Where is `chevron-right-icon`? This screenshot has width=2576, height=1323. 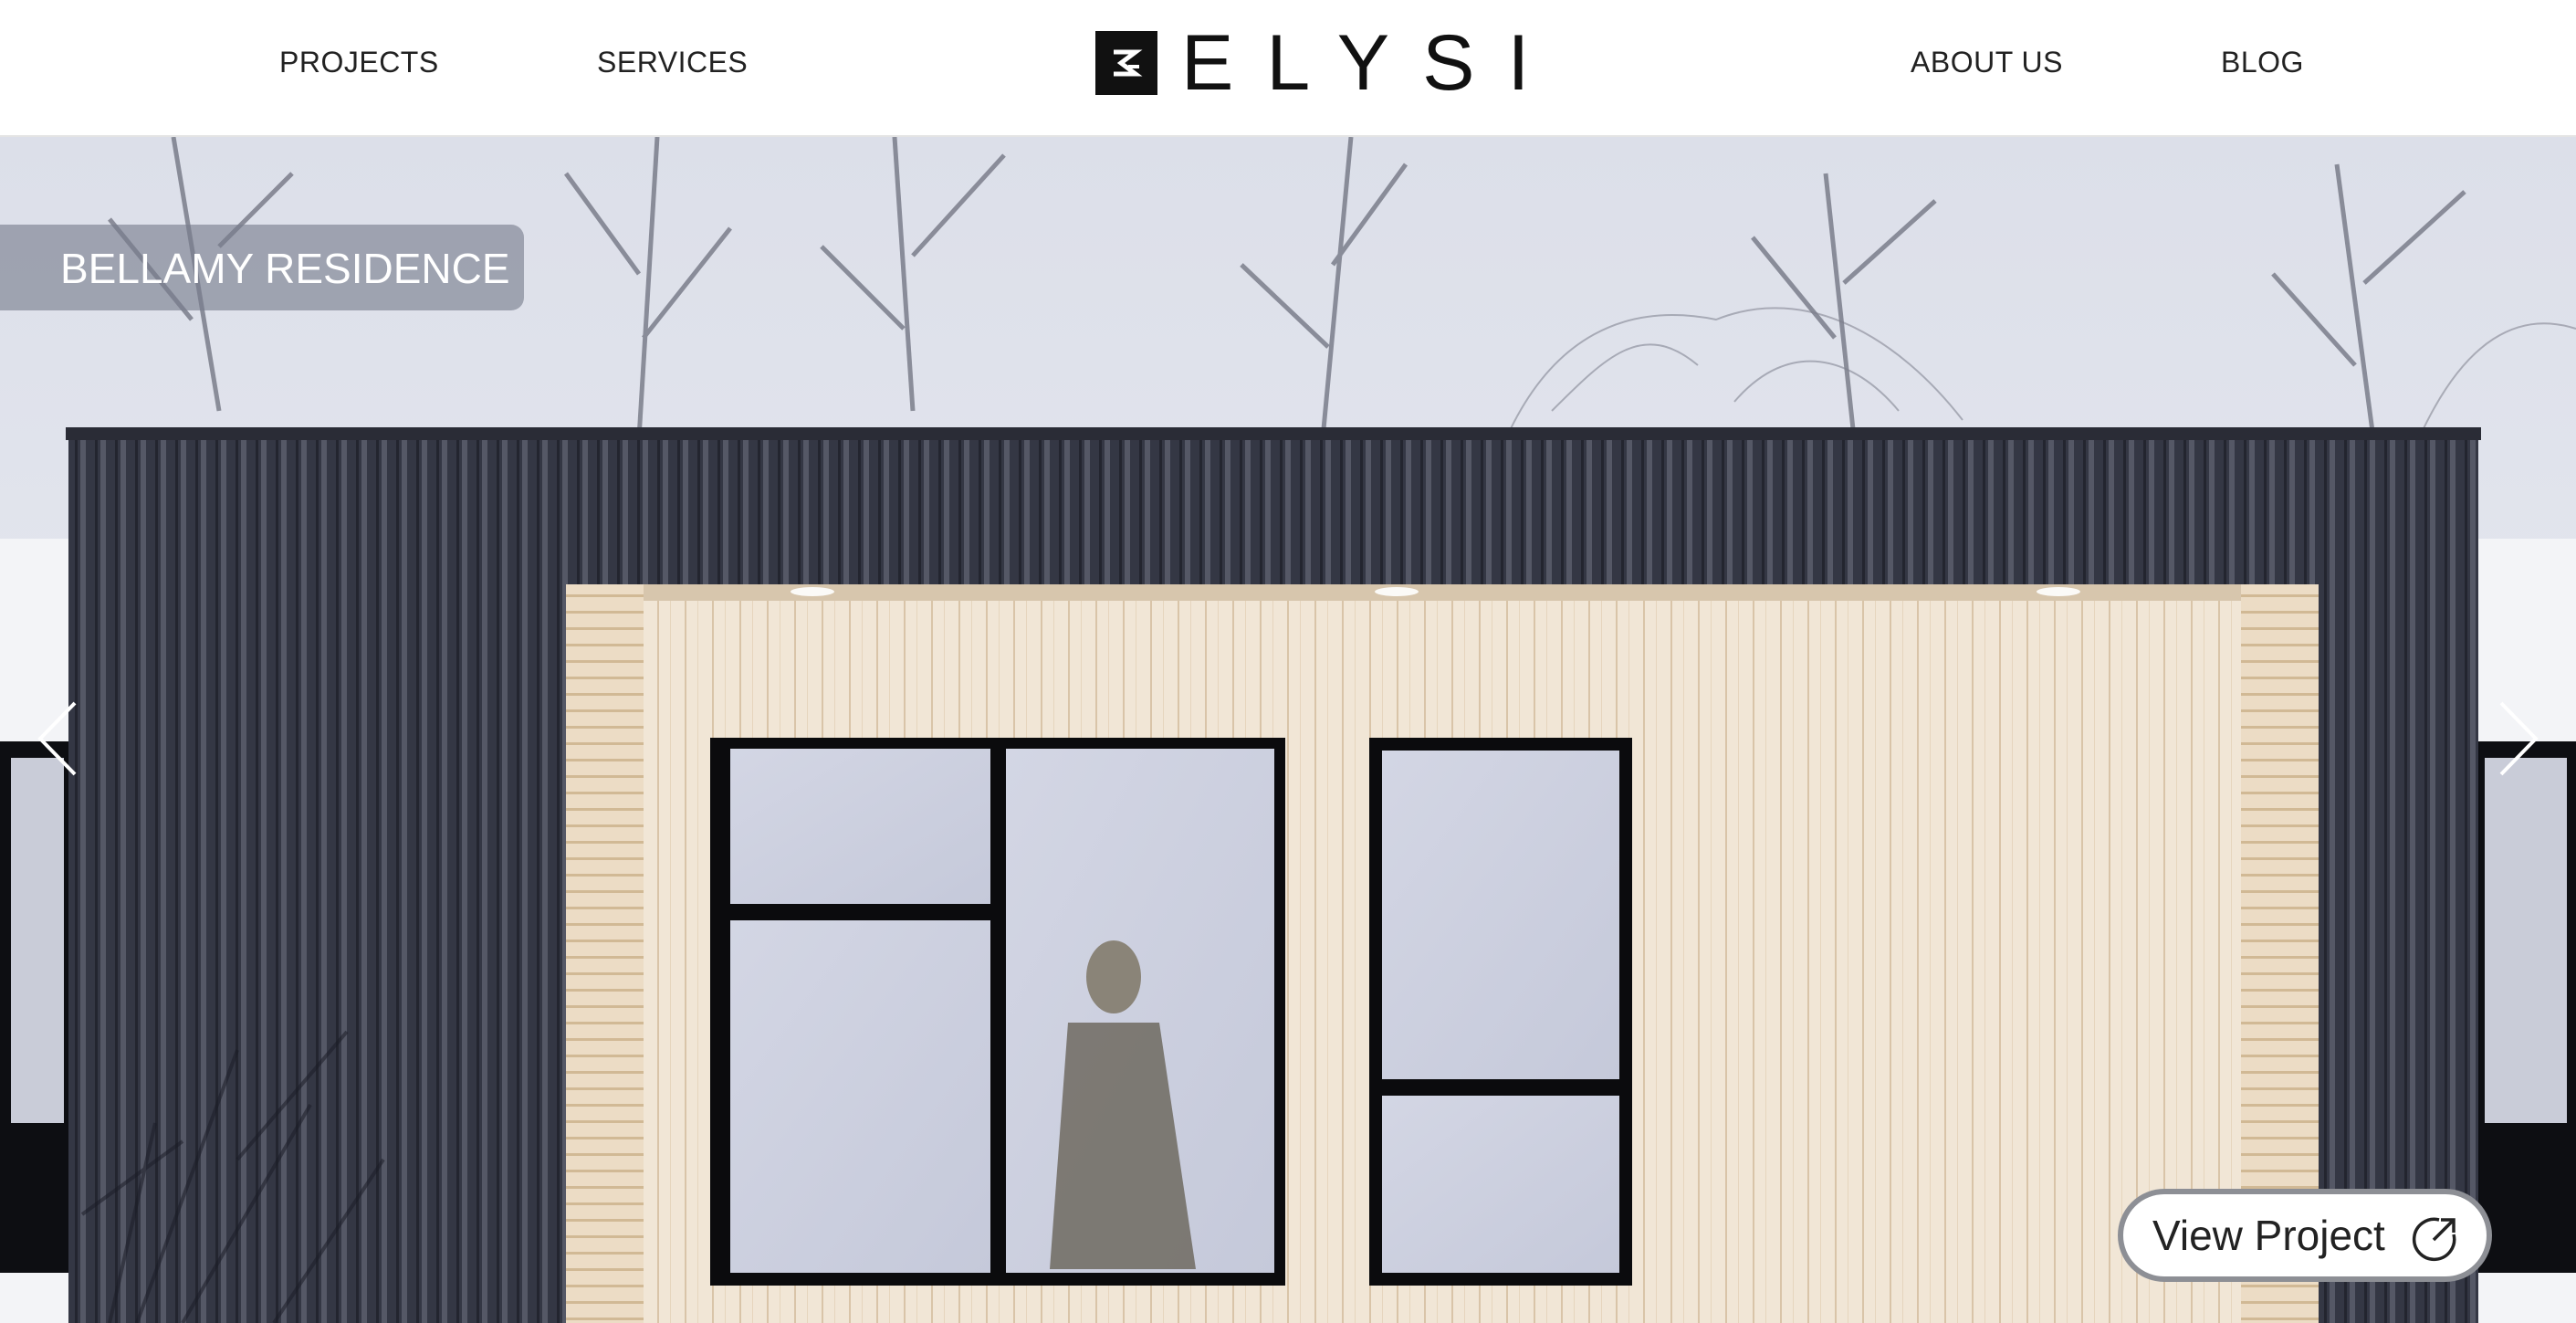
chevron-right-icon is located at coordinates (2519, 738).